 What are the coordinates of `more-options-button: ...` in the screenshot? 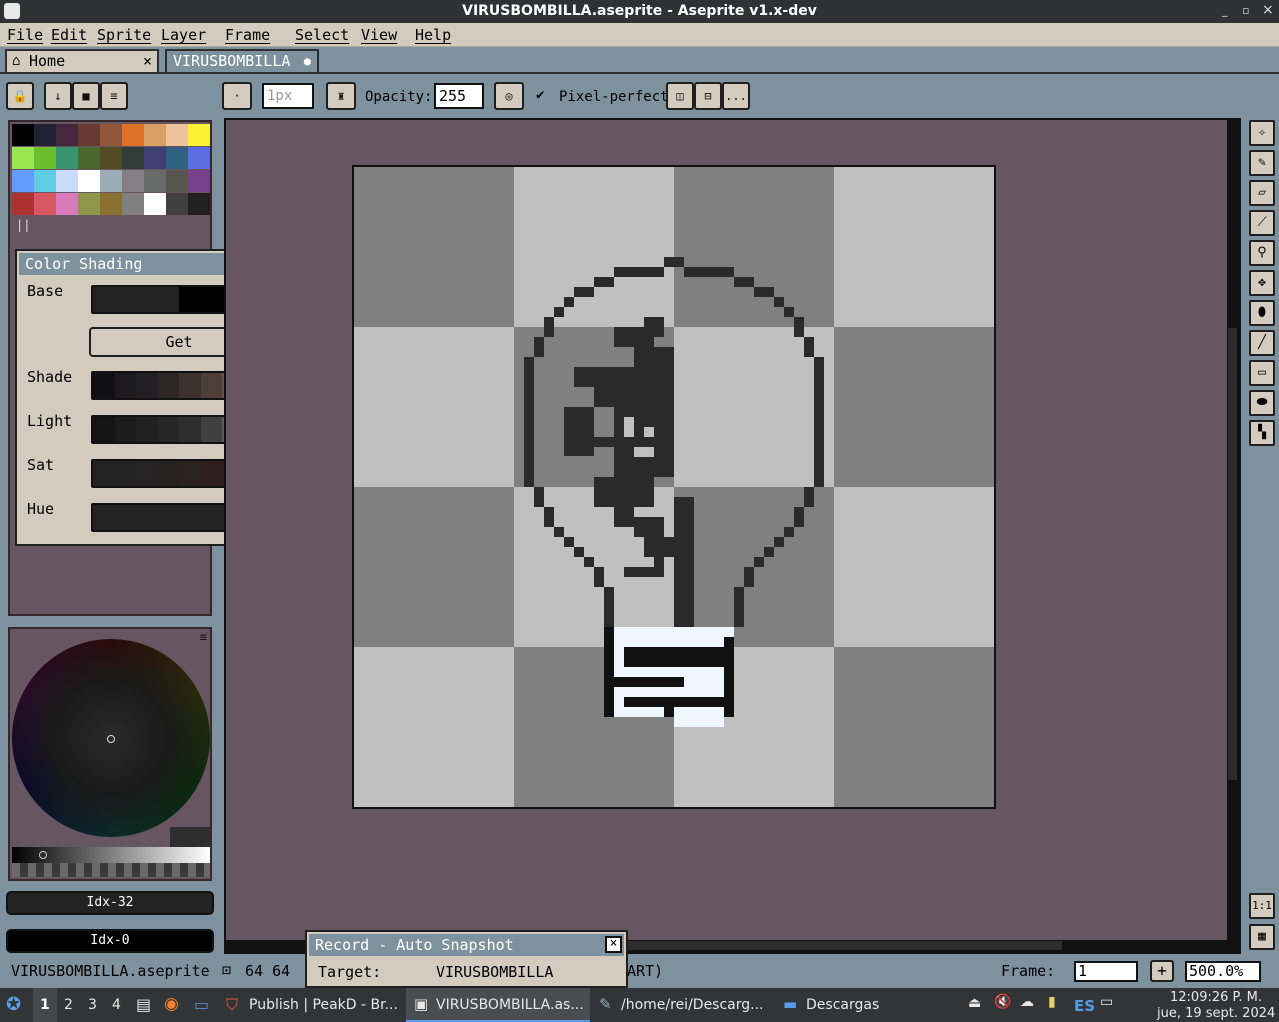 It's located at (736, 96).